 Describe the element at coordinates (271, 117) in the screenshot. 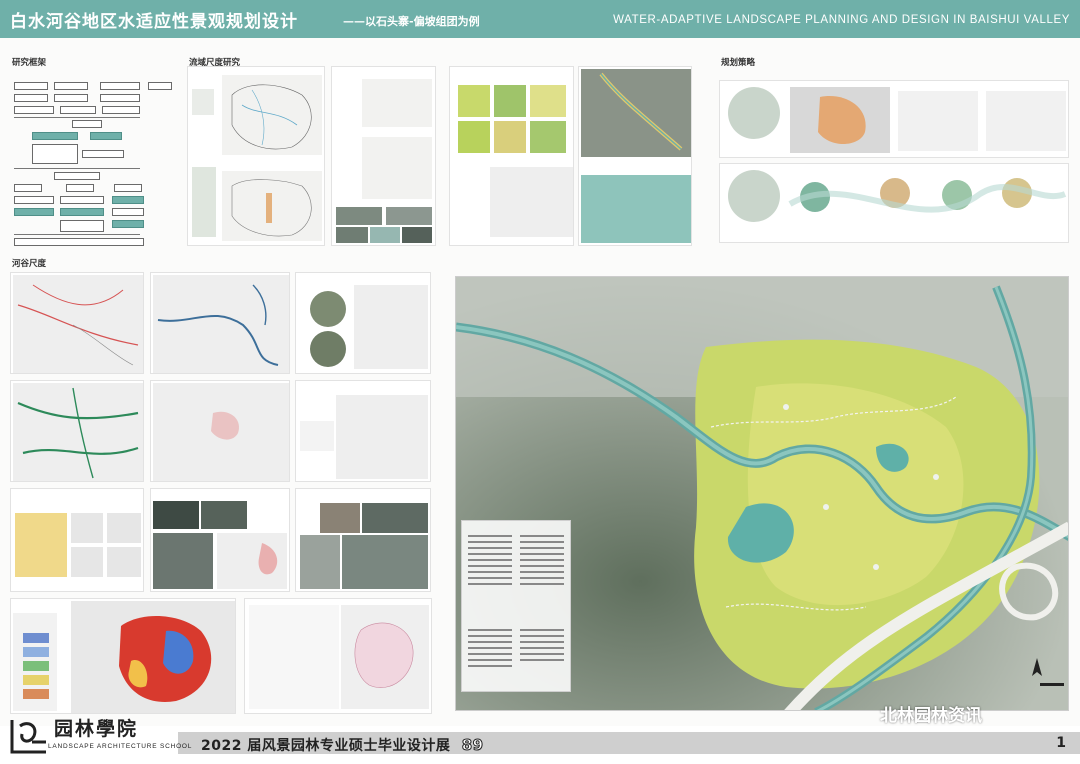

I see `basin-map` at that location.